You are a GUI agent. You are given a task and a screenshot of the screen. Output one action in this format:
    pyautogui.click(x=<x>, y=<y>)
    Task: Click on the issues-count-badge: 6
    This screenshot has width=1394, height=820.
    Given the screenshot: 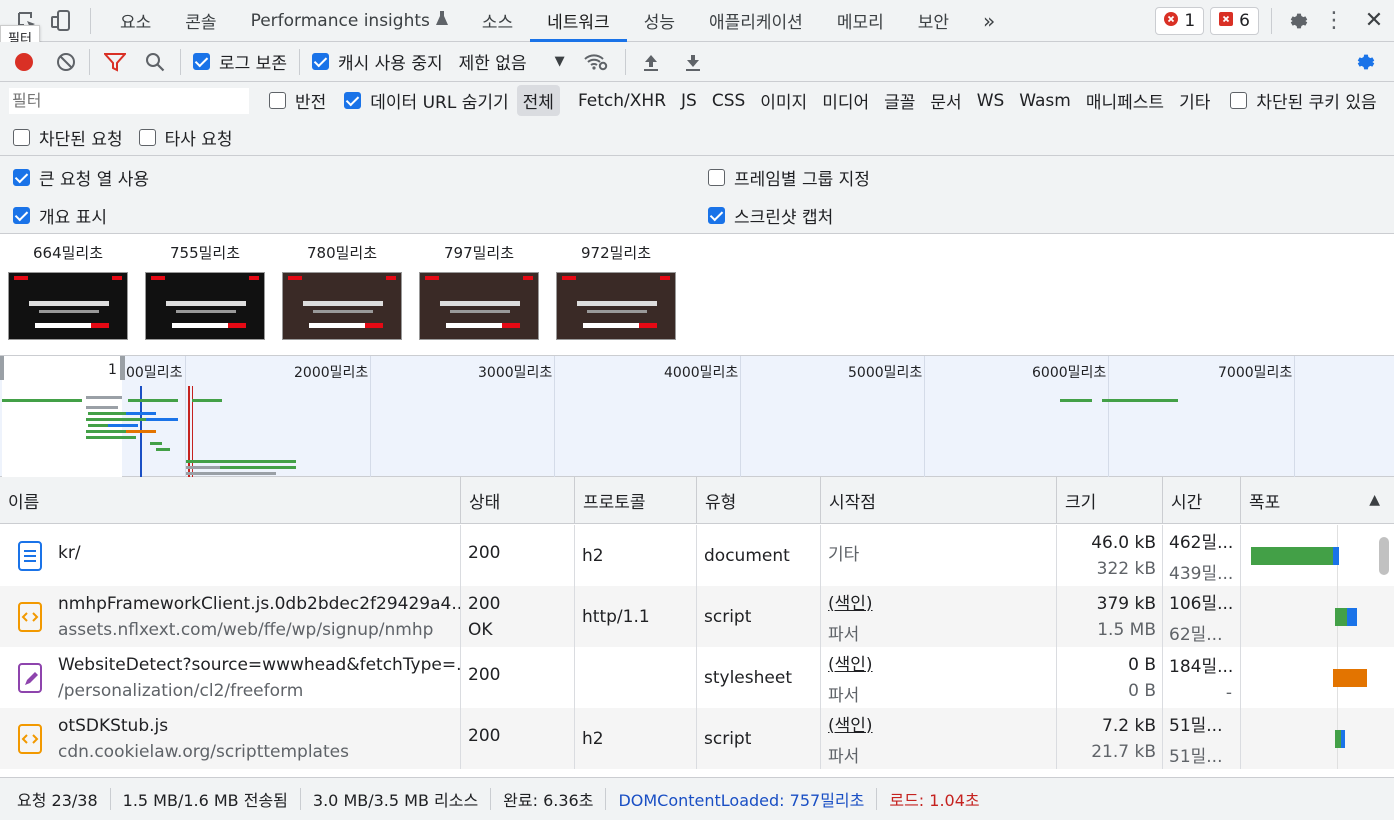 What is the action you would take?
    pyautogui.click(x=1234, y=20)
    